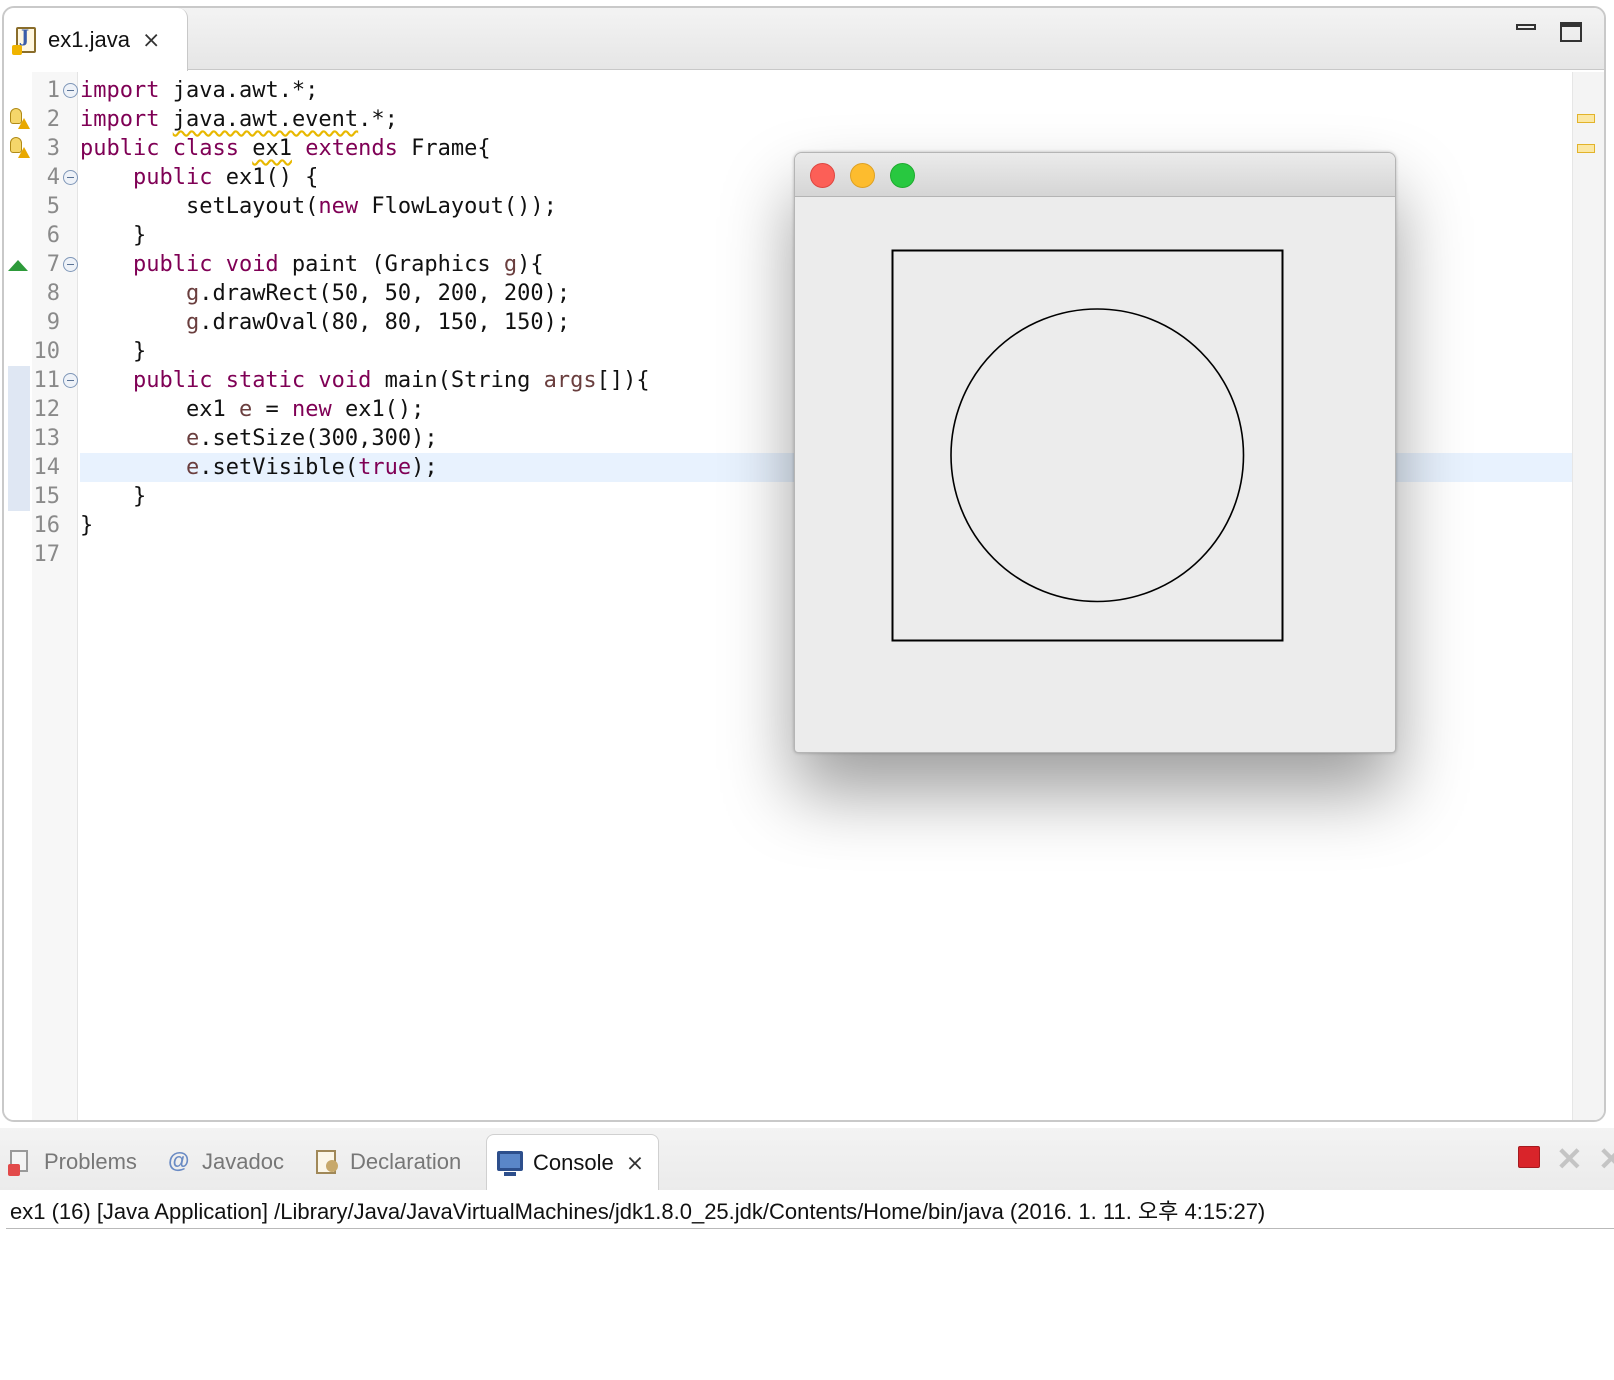  I want to click on code-token: Frame{, so click(444, 148).